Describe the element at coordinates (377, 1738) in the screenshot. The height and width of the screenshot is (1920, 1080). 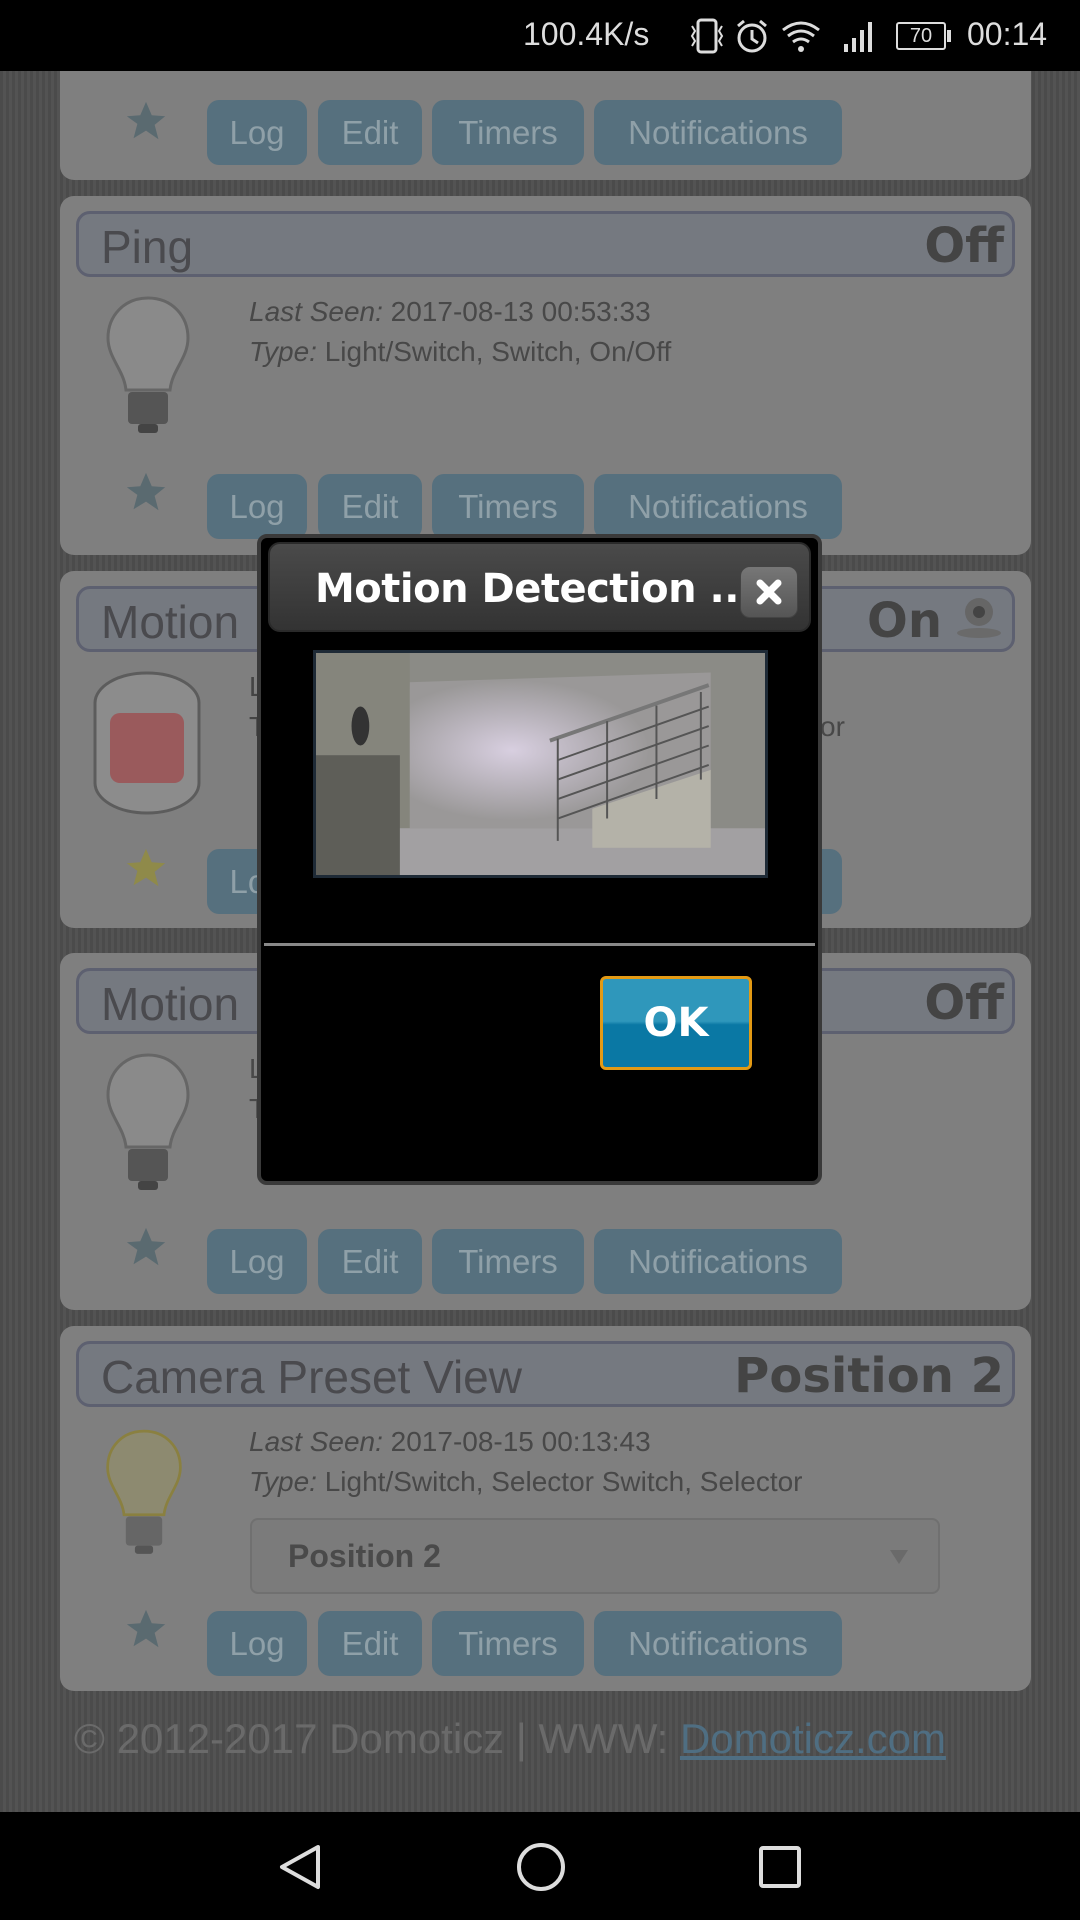
I see `copyright: © 2012-2017 Domoticz | WWW:` at that location.